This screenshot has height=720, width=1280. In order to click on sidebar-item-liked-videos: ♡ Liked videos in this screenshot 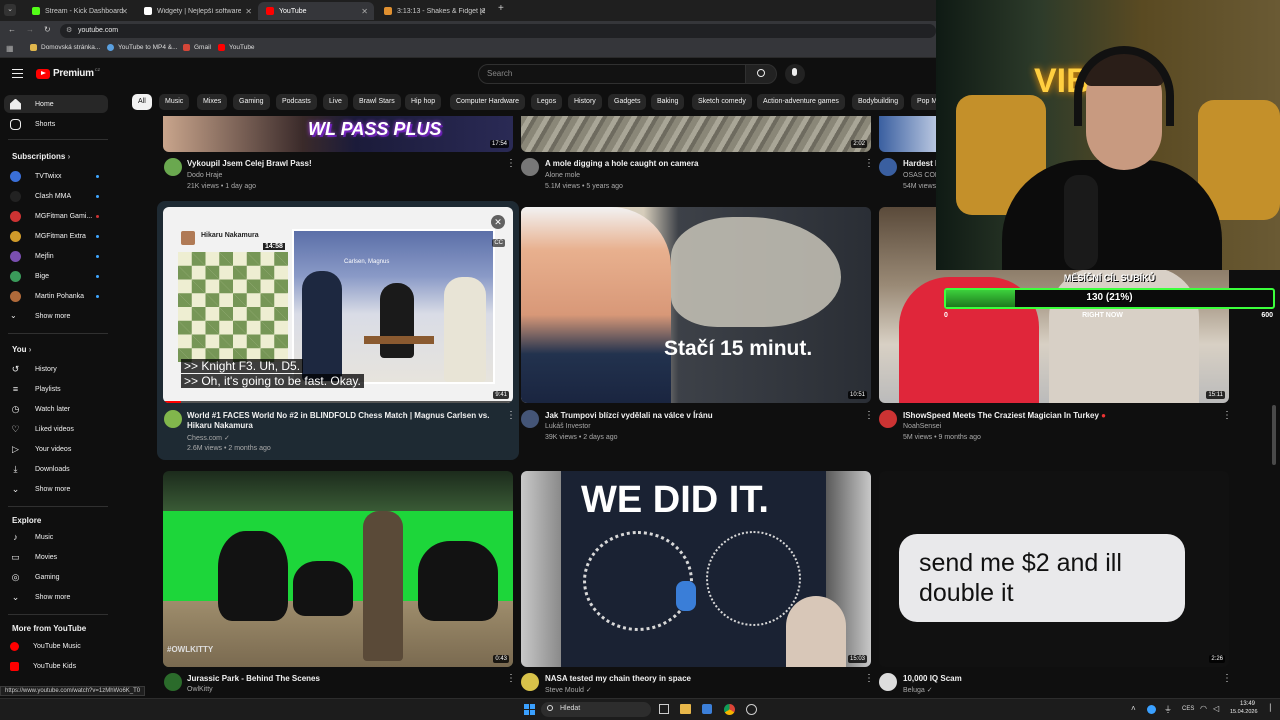, I will do `click(41, 429)`.